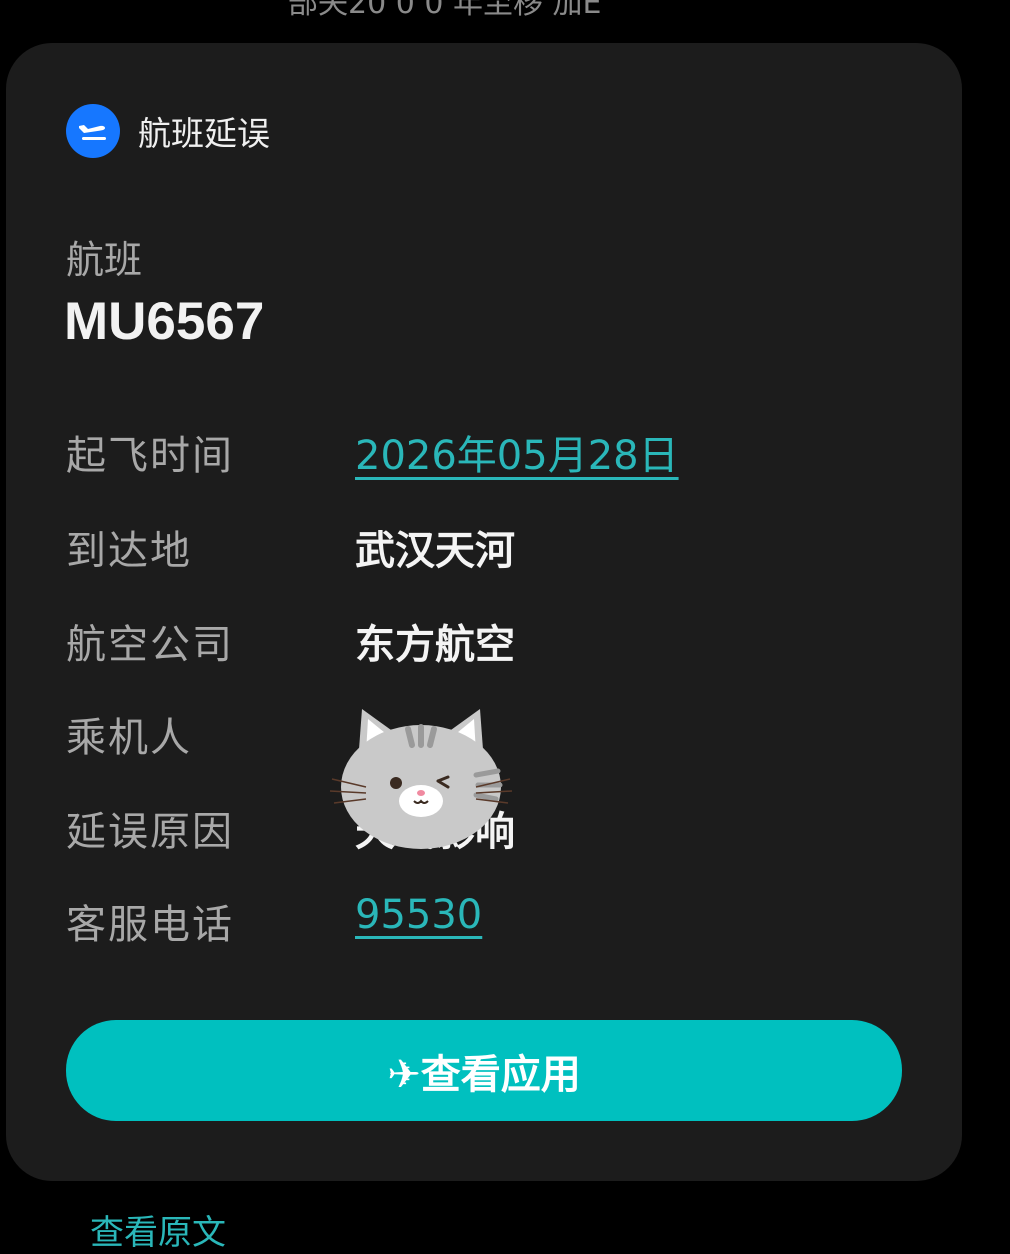 Image resolution: width=1010 pixels, height=1254 pixels. I want to click on view-app-button: ✈查看应用, so click(484, 1070).